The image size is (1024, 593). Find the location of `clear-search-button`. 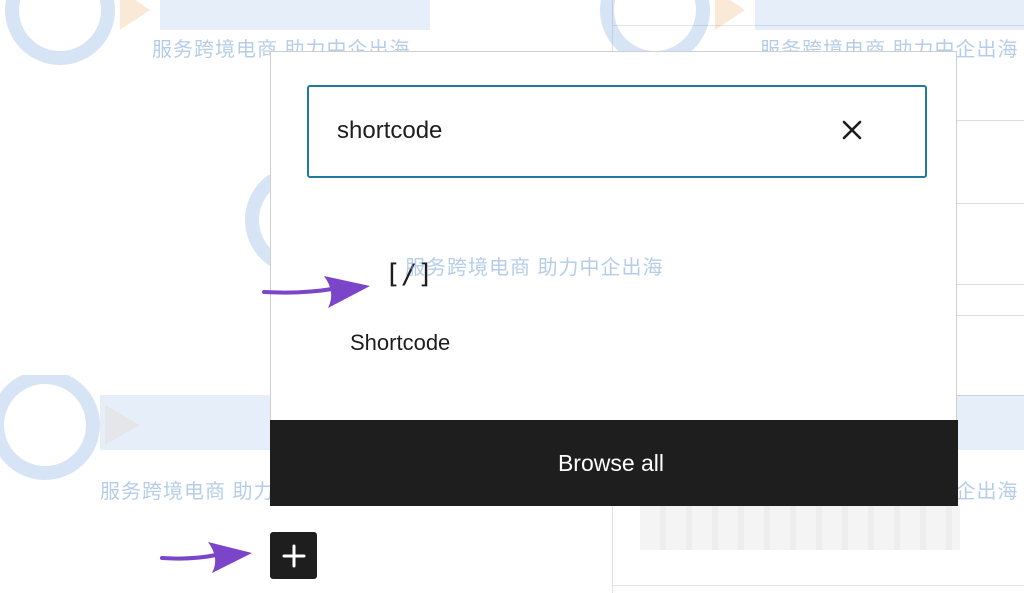

clear-search-button is located at coordinates (852, 130).